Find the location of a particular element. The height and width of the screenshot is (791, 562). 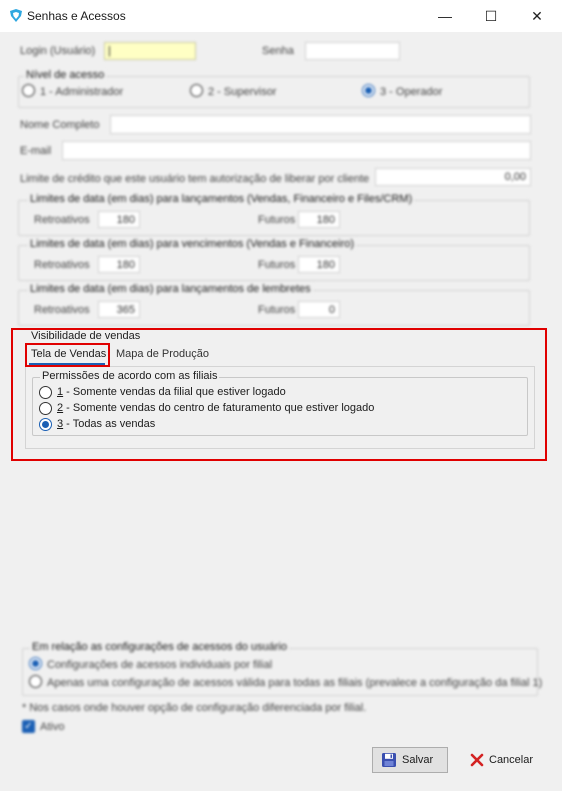

limites-lembretes-retro-value: 365 is located at coordinates (125, 310).